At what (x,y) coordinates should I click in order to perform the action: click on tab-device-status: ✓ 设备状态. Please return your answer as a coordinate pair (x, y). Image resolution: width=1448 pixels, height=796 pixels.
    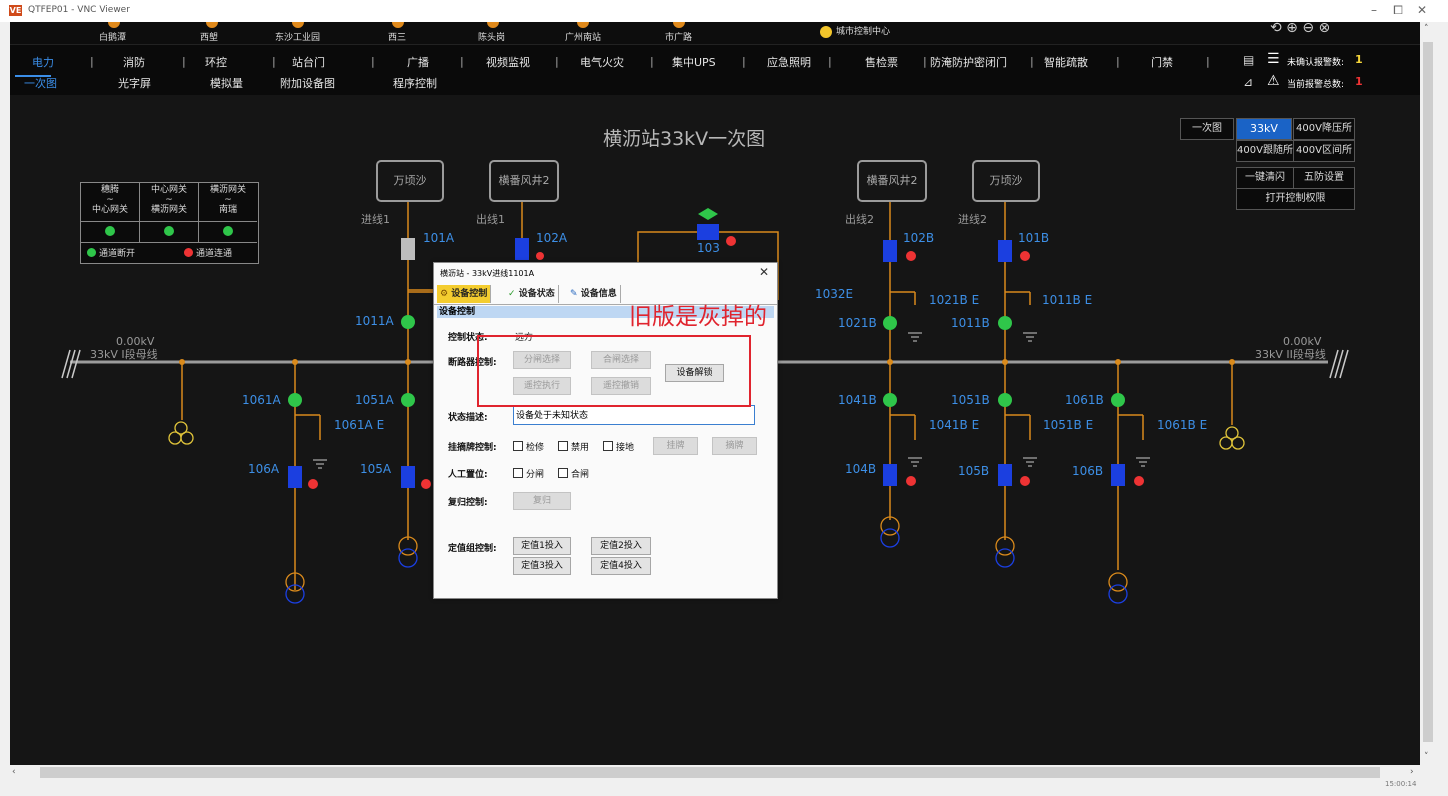
    Looking at the image, I should click on (532, 294).